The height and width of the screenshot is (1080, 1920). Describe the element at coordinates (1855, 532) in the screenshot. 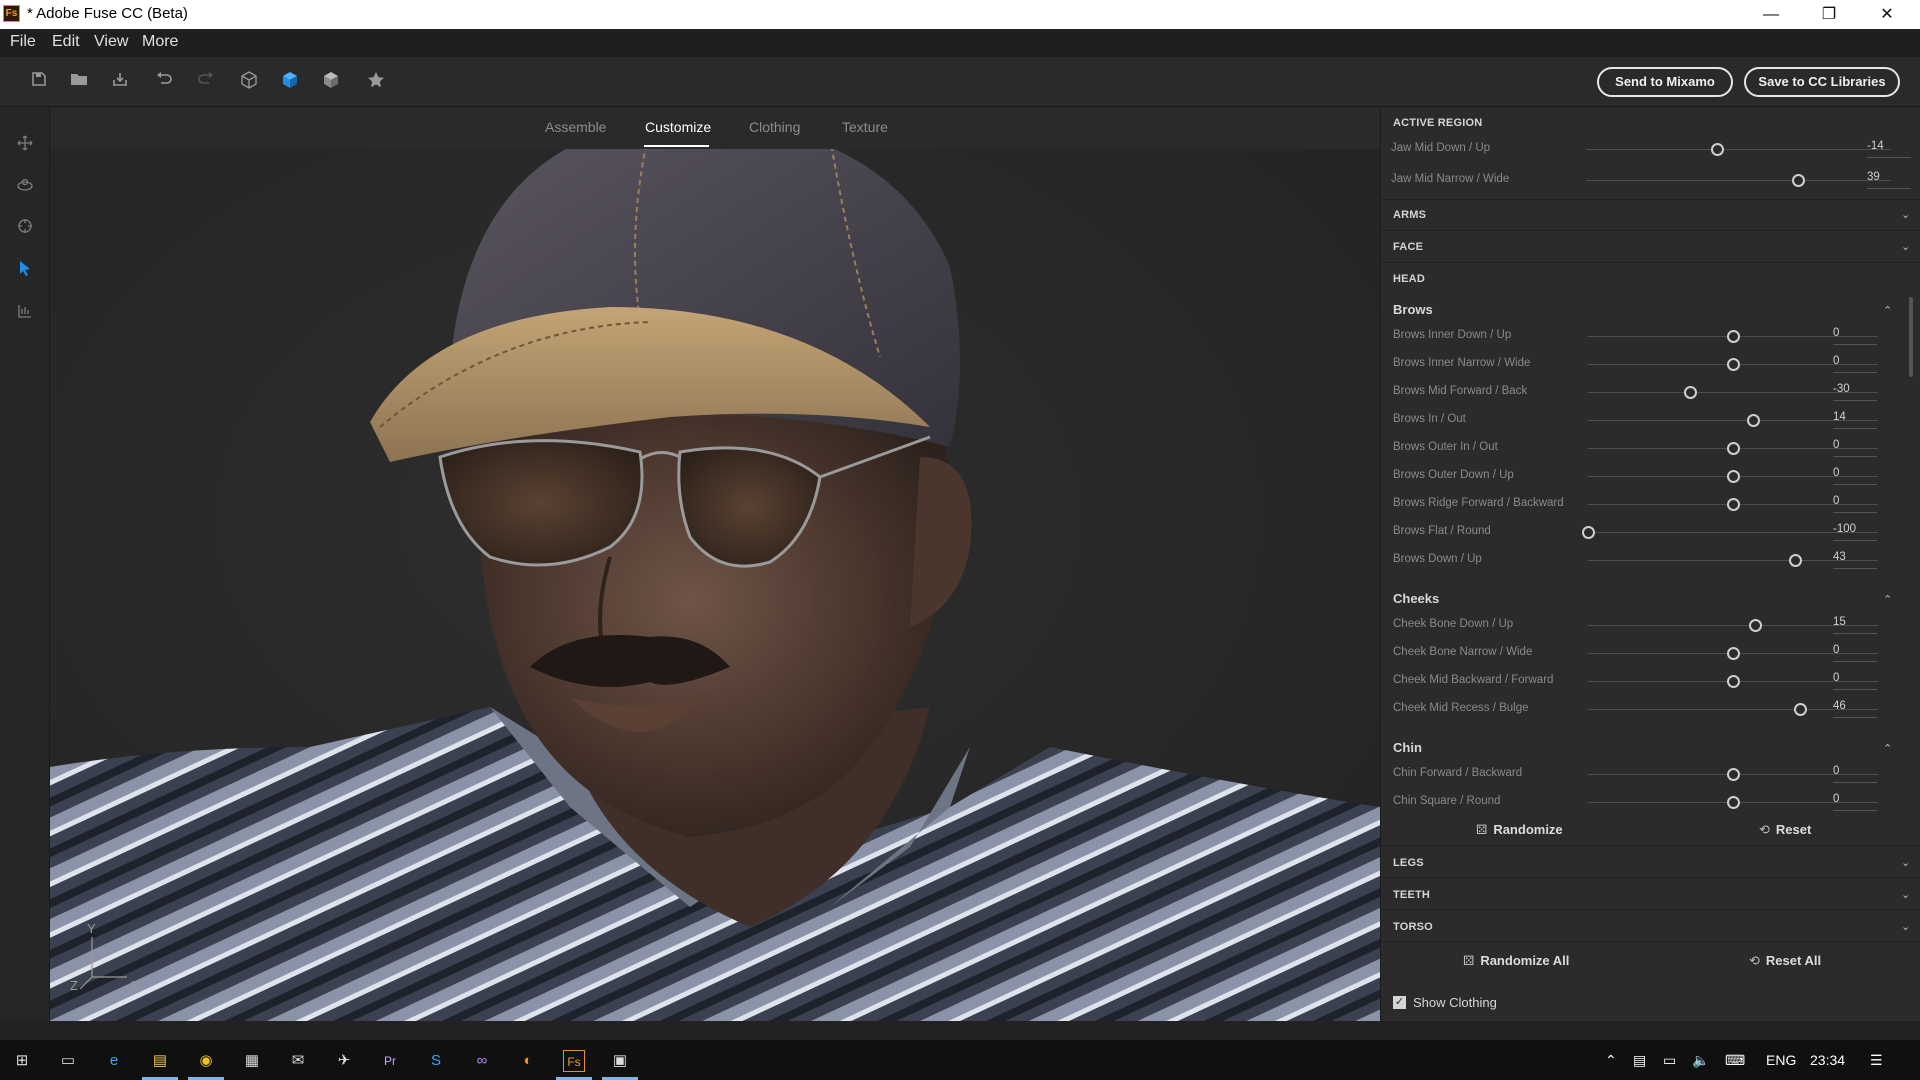

I see `slider-value-field: -100` at that location.